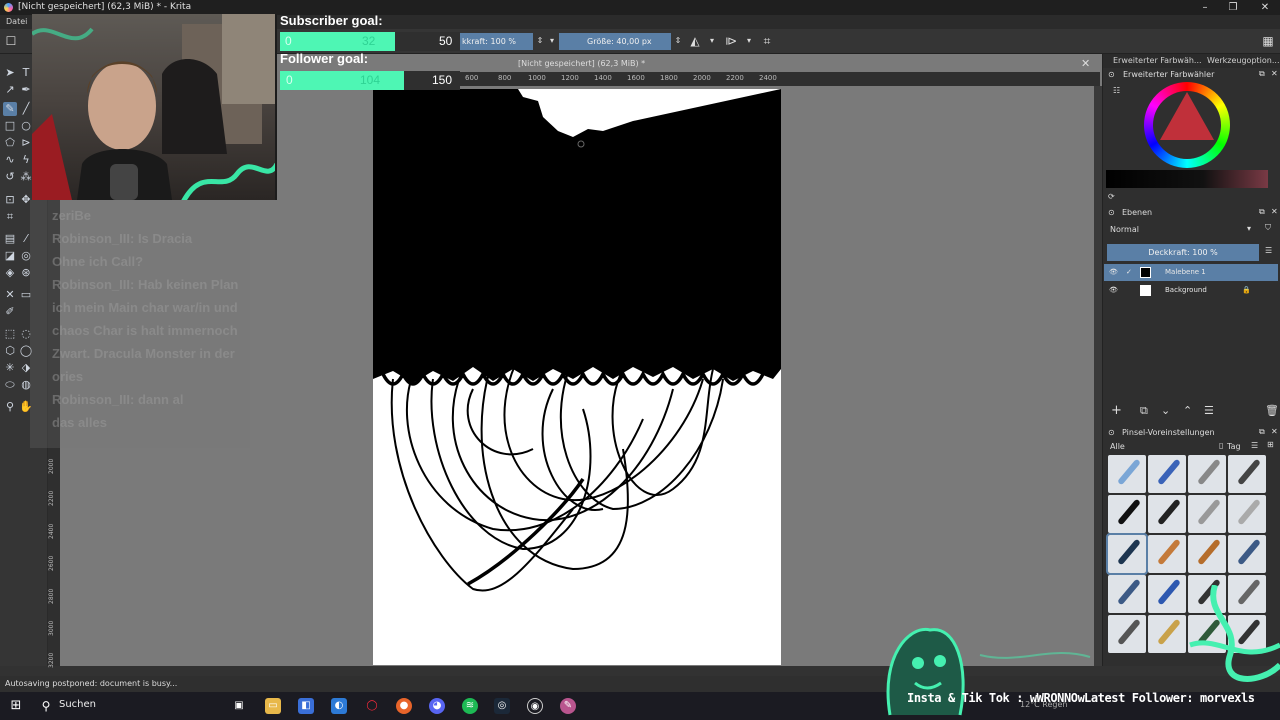  What do you see at coordinates (10, 126) in the screenshot?
I see `rectangle-tool-icon: □` at bounding box center [10, 126].